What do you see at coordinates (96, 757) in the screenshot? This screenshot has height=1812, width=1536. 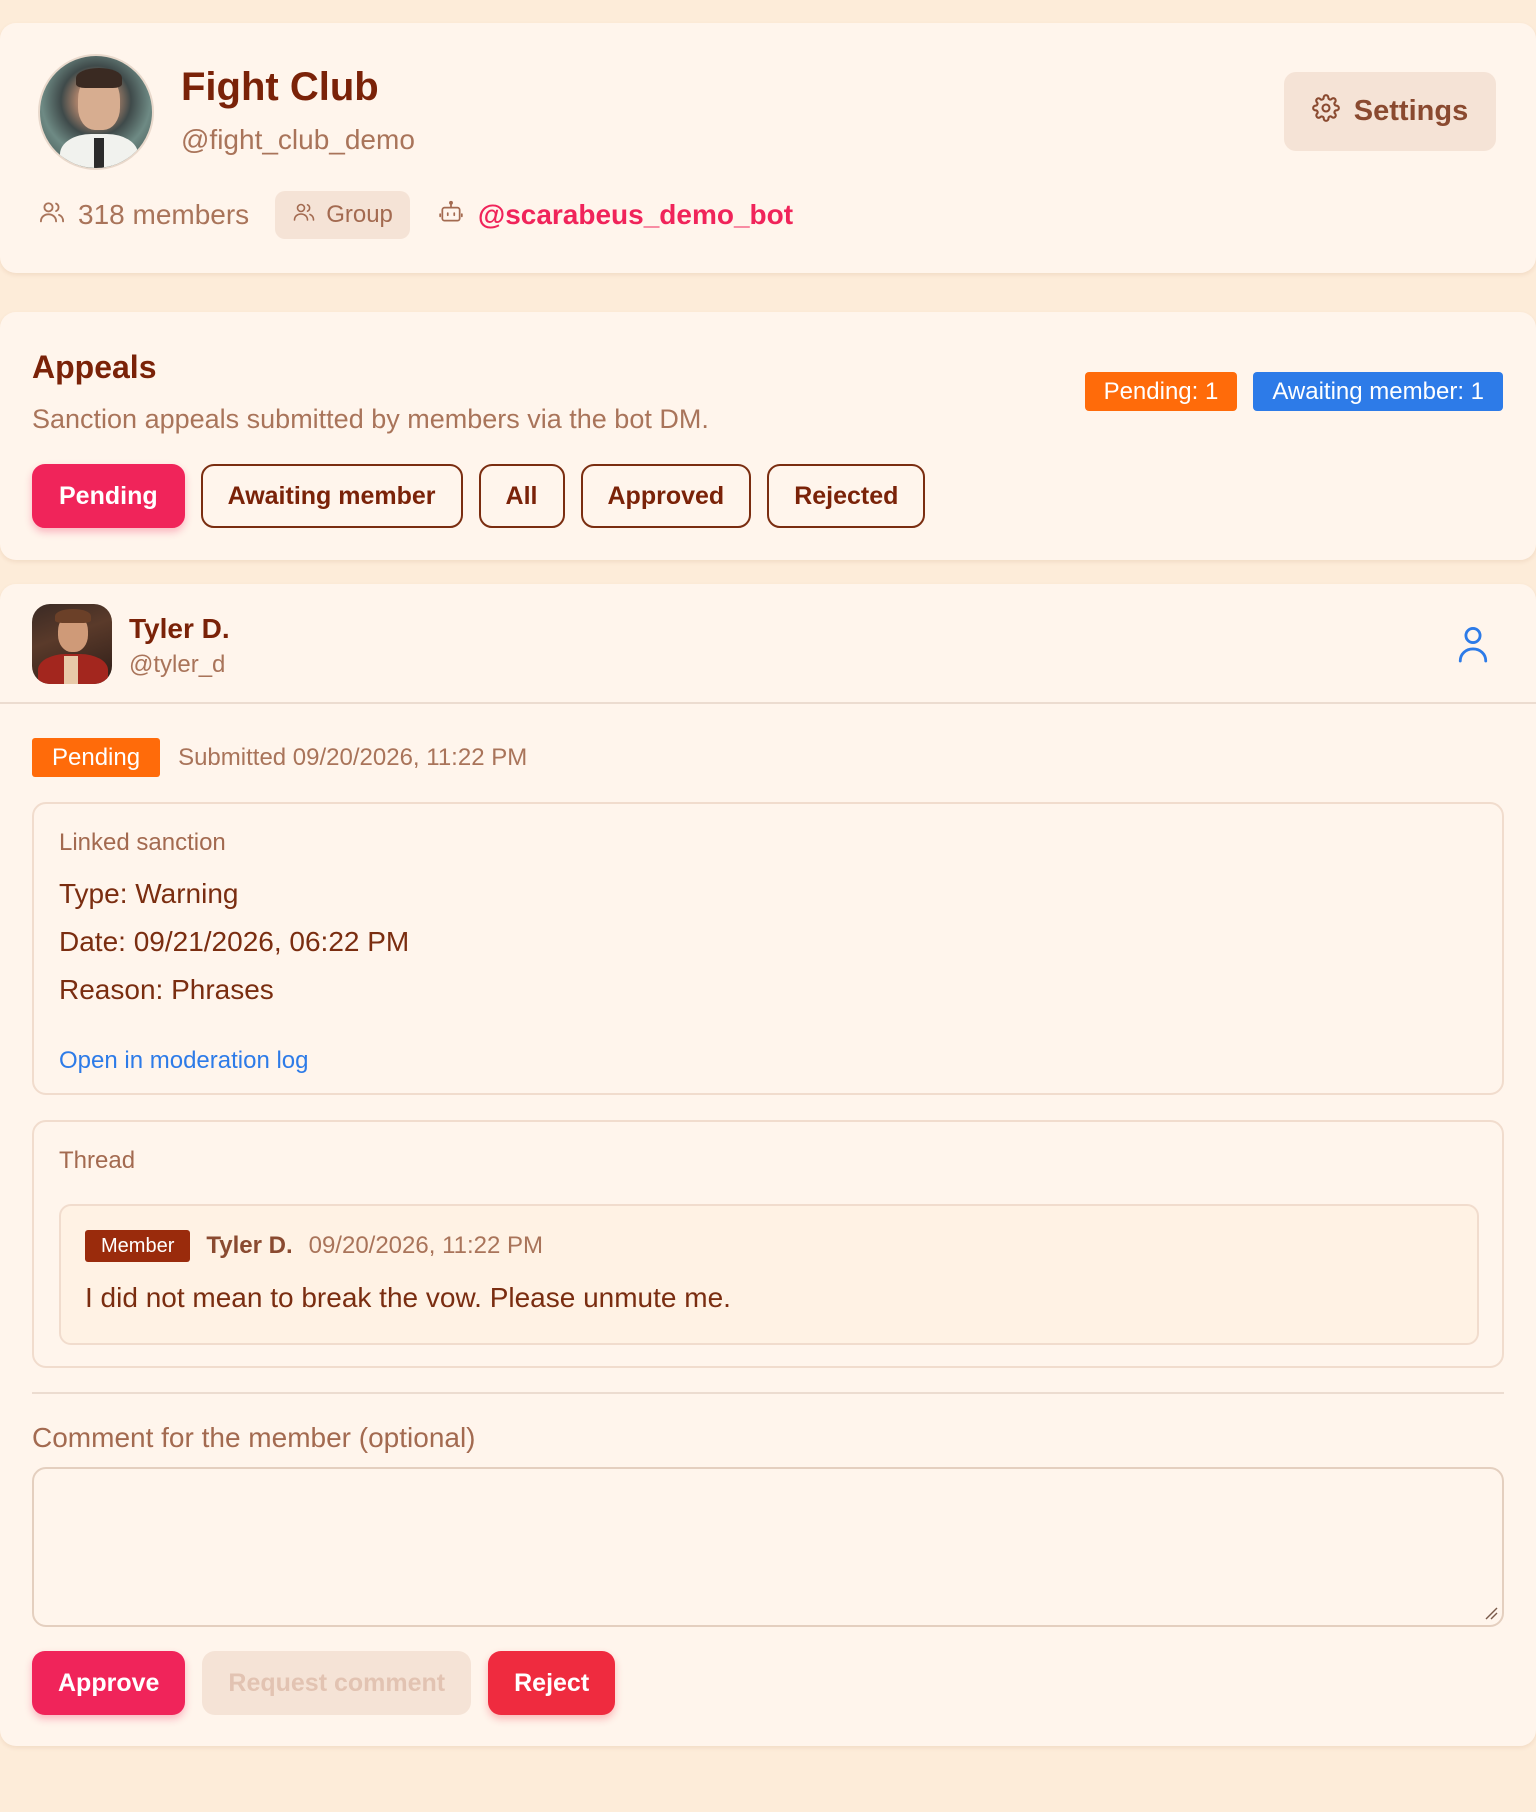 I see `status-badge: Pending` at bounding box center [96, 757].